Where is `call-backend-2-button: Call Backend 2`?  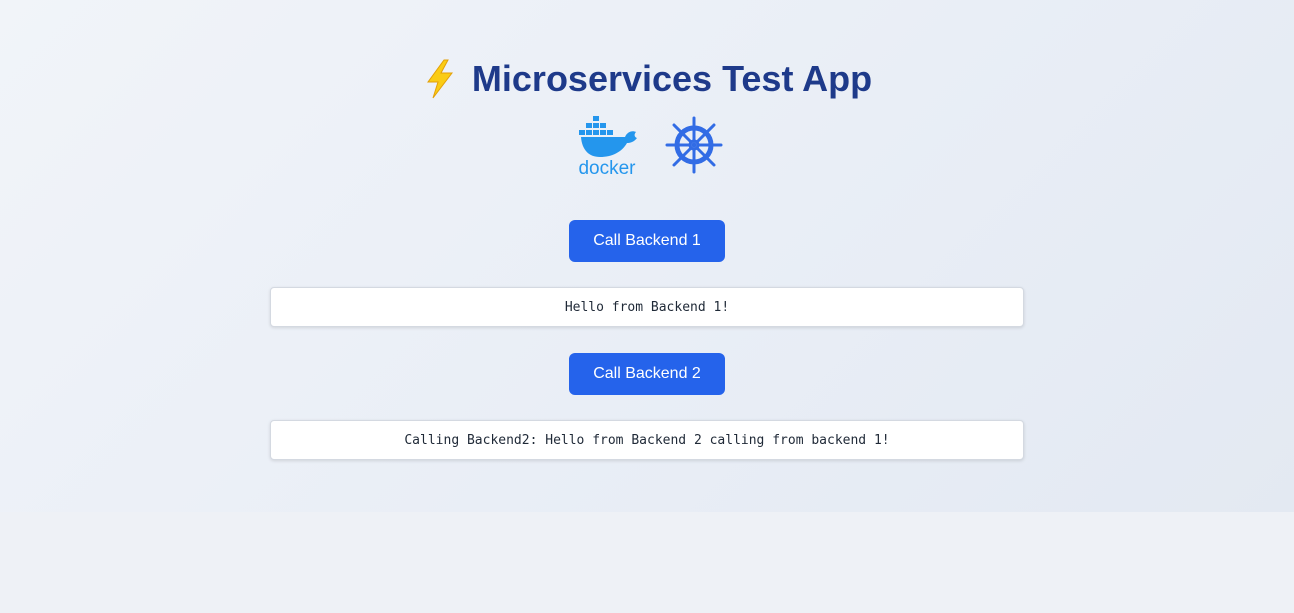
call-backend-2-button: Call Backend 2 is located at coordinates (647, 374).